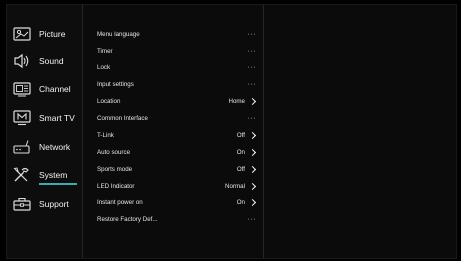 The height and width of the screenshot is (261, 461). I want to click on setting-label: Sports mode, so click(115, 169).